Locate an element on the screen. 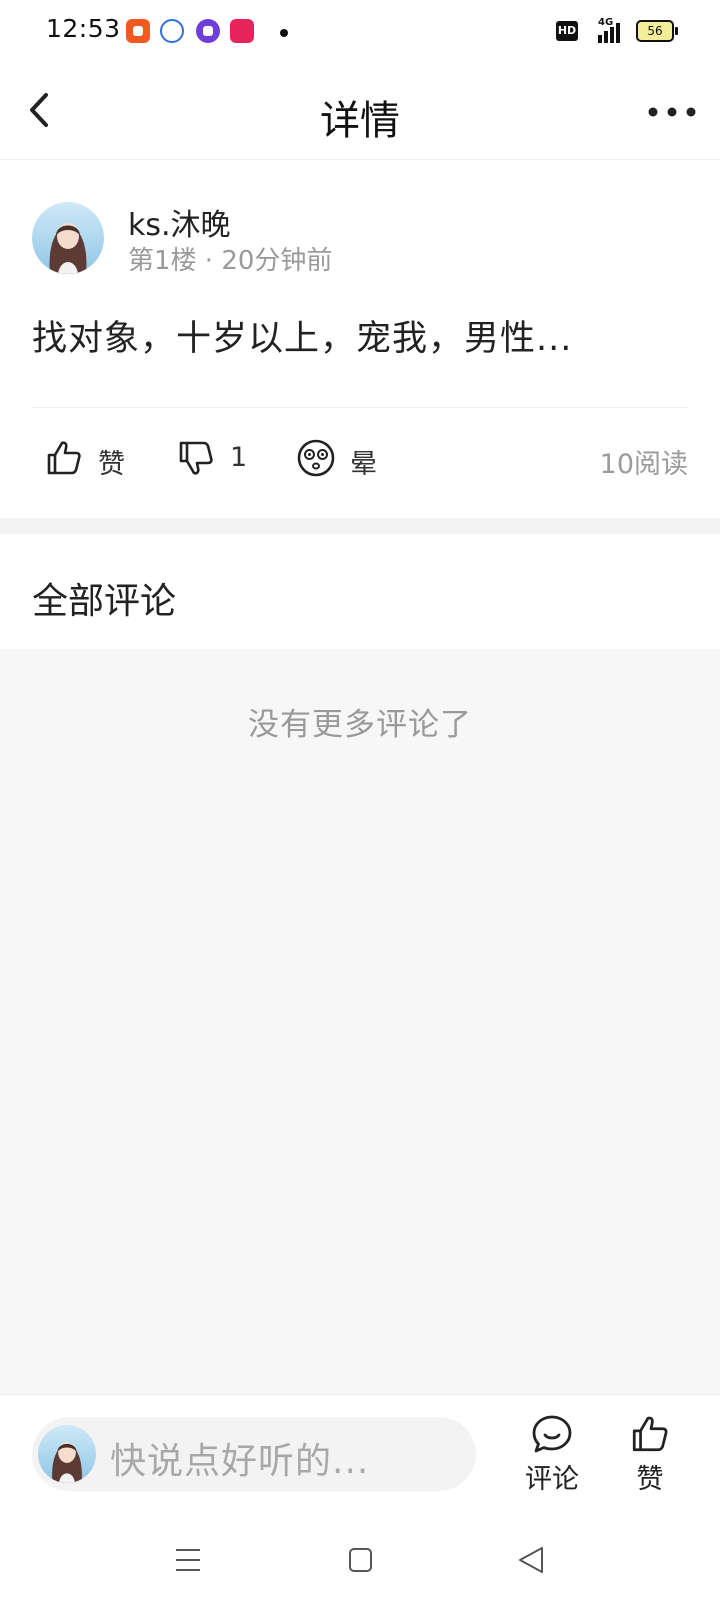 This screenshot has height=1600, width=720. author-name: ks.沐晚 is located at coordinates (179, 222).